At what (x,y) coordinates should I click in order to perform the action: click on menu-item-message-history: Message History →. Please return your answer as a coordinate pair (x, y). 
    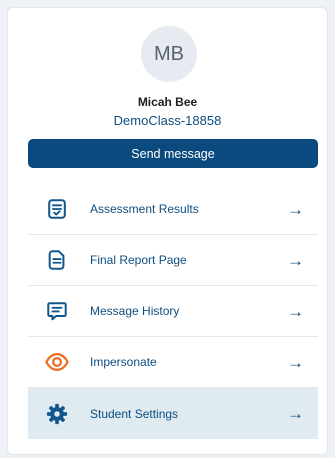
    Looking at the image, I should click on (173, 311).